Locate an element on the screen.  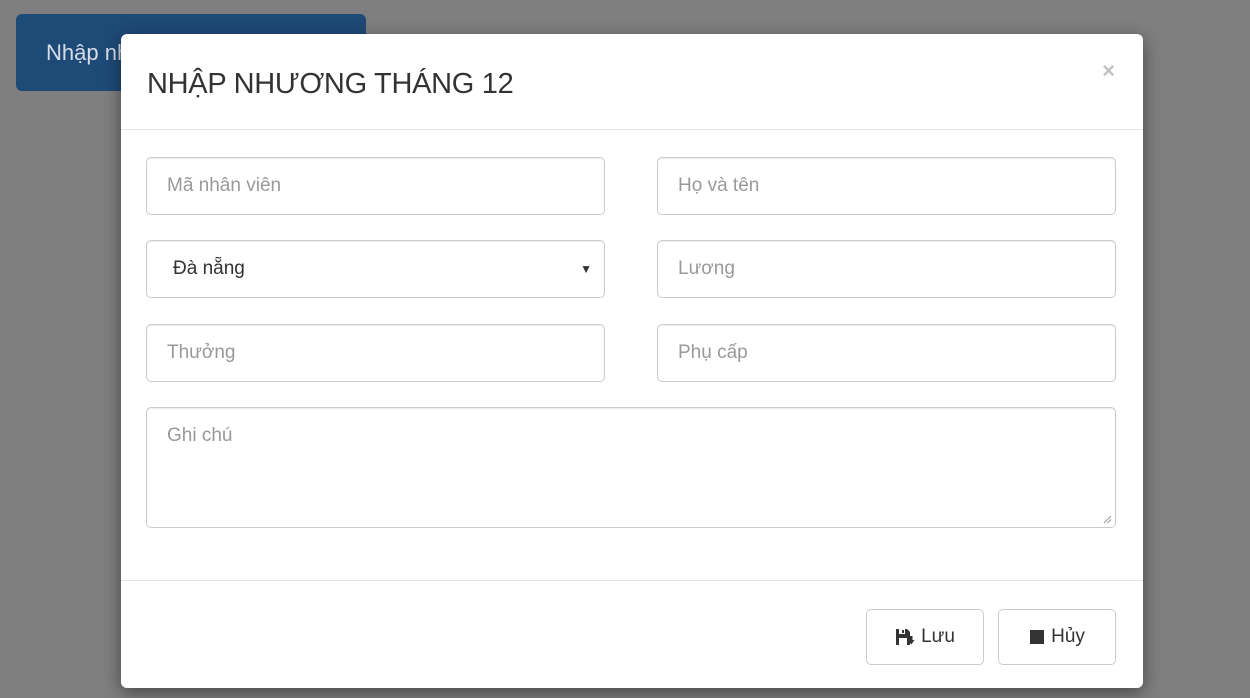
save-button-label: Lưu is located at coordinates (938, 636).